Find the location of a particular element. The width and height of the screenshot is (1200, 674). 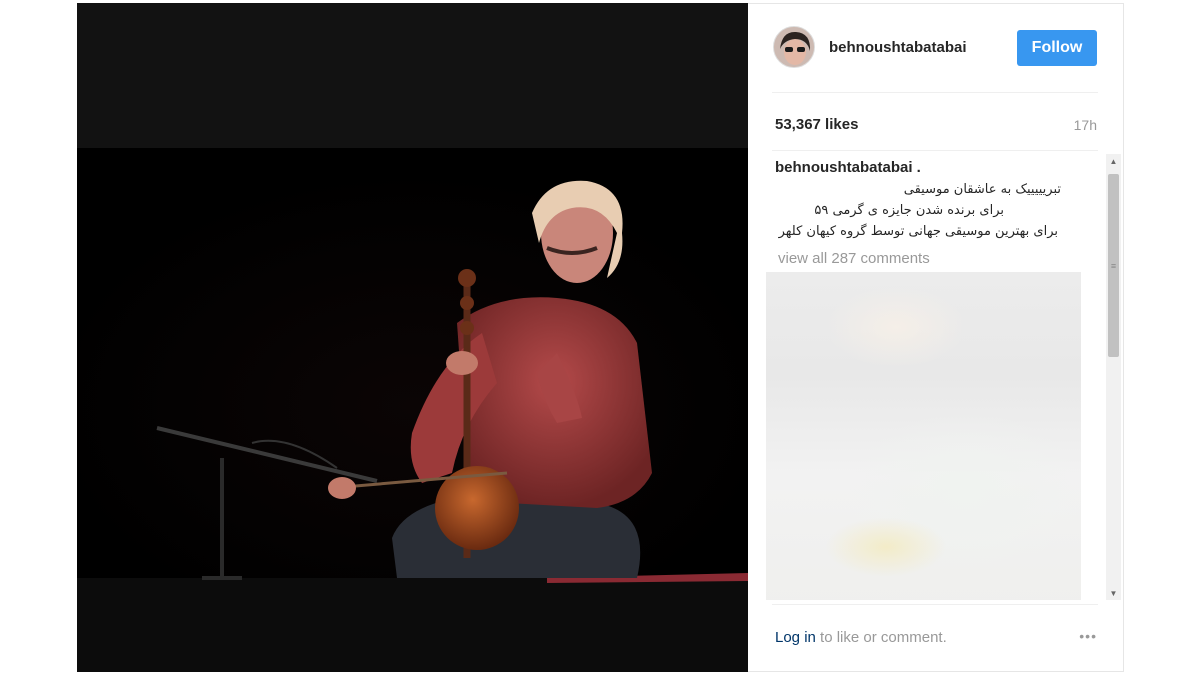

comments-scrollbar: ▲ ≡ ▼ is located at coordinates (1113, 377).